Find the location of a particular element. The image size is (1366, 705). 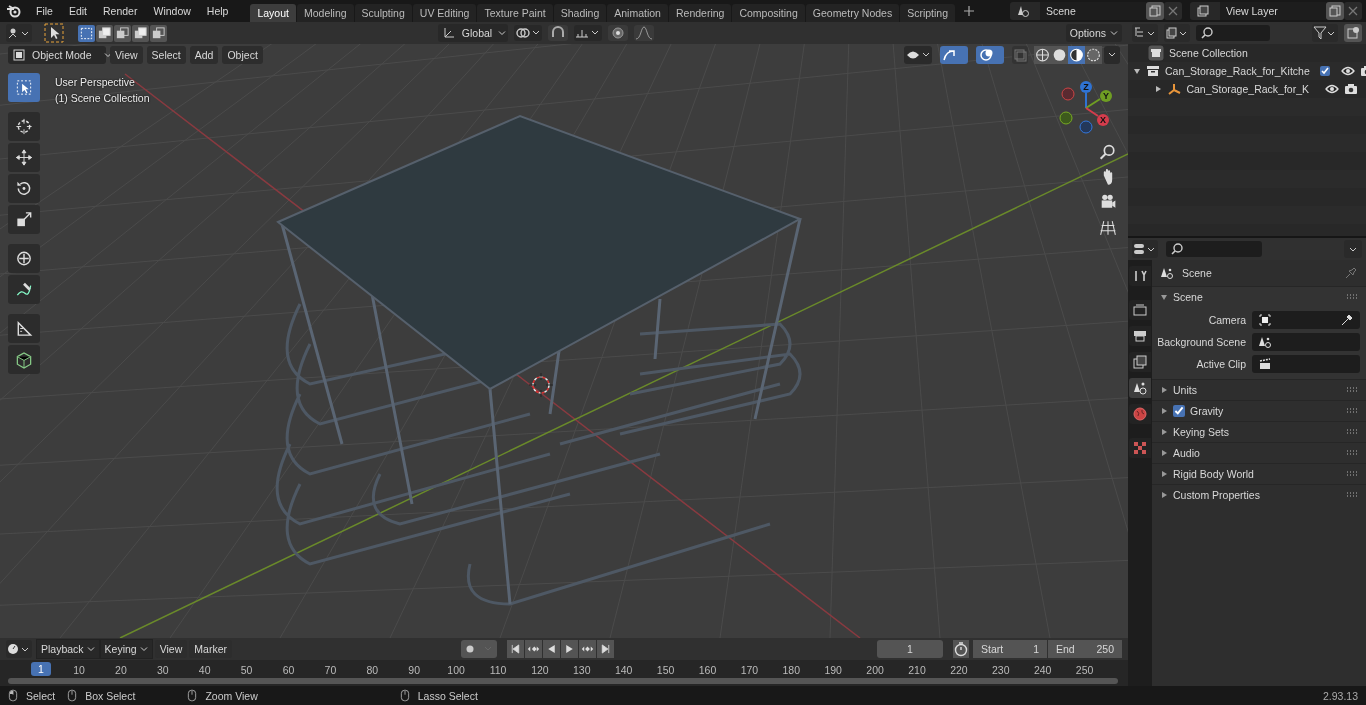

panel-header: Rigid Body World is located at coordinates (1213, 474).